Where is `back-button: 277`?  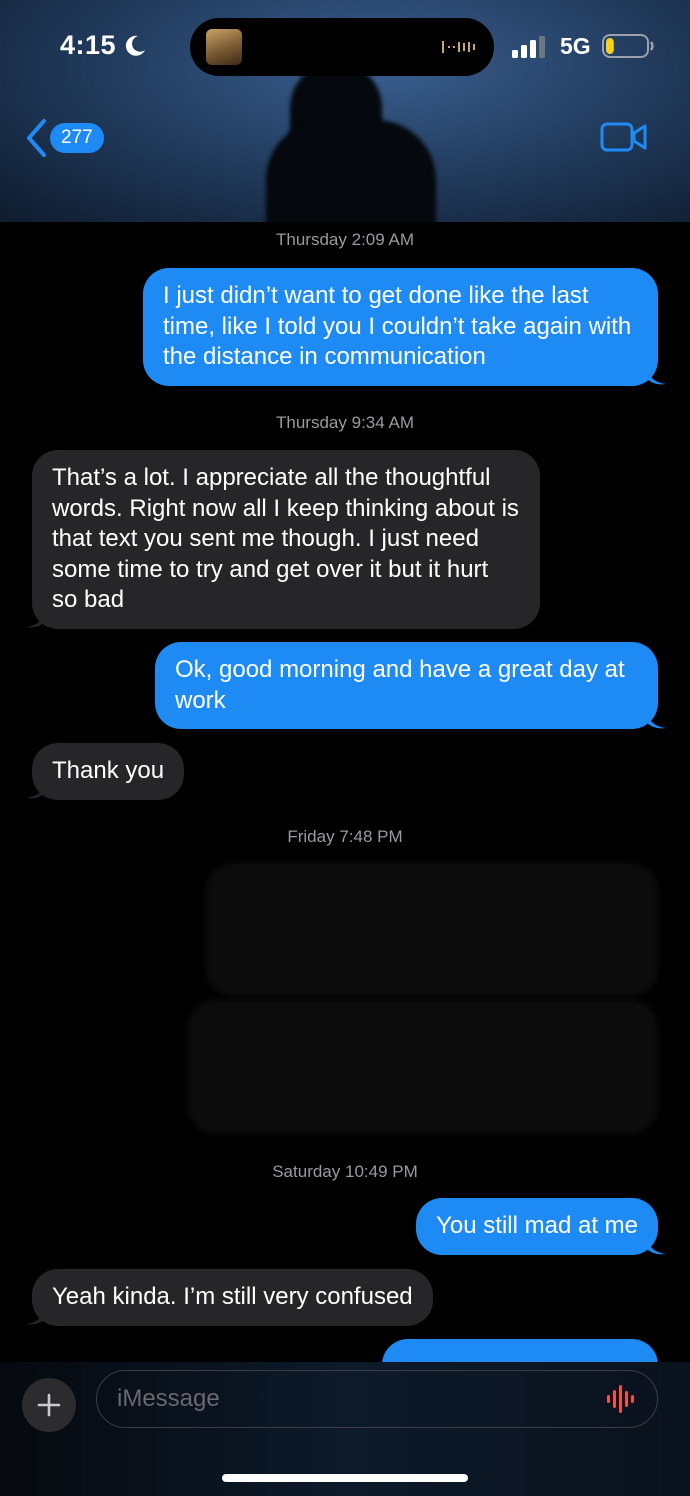
back-button: 277 is located at coordinates (64, 138).